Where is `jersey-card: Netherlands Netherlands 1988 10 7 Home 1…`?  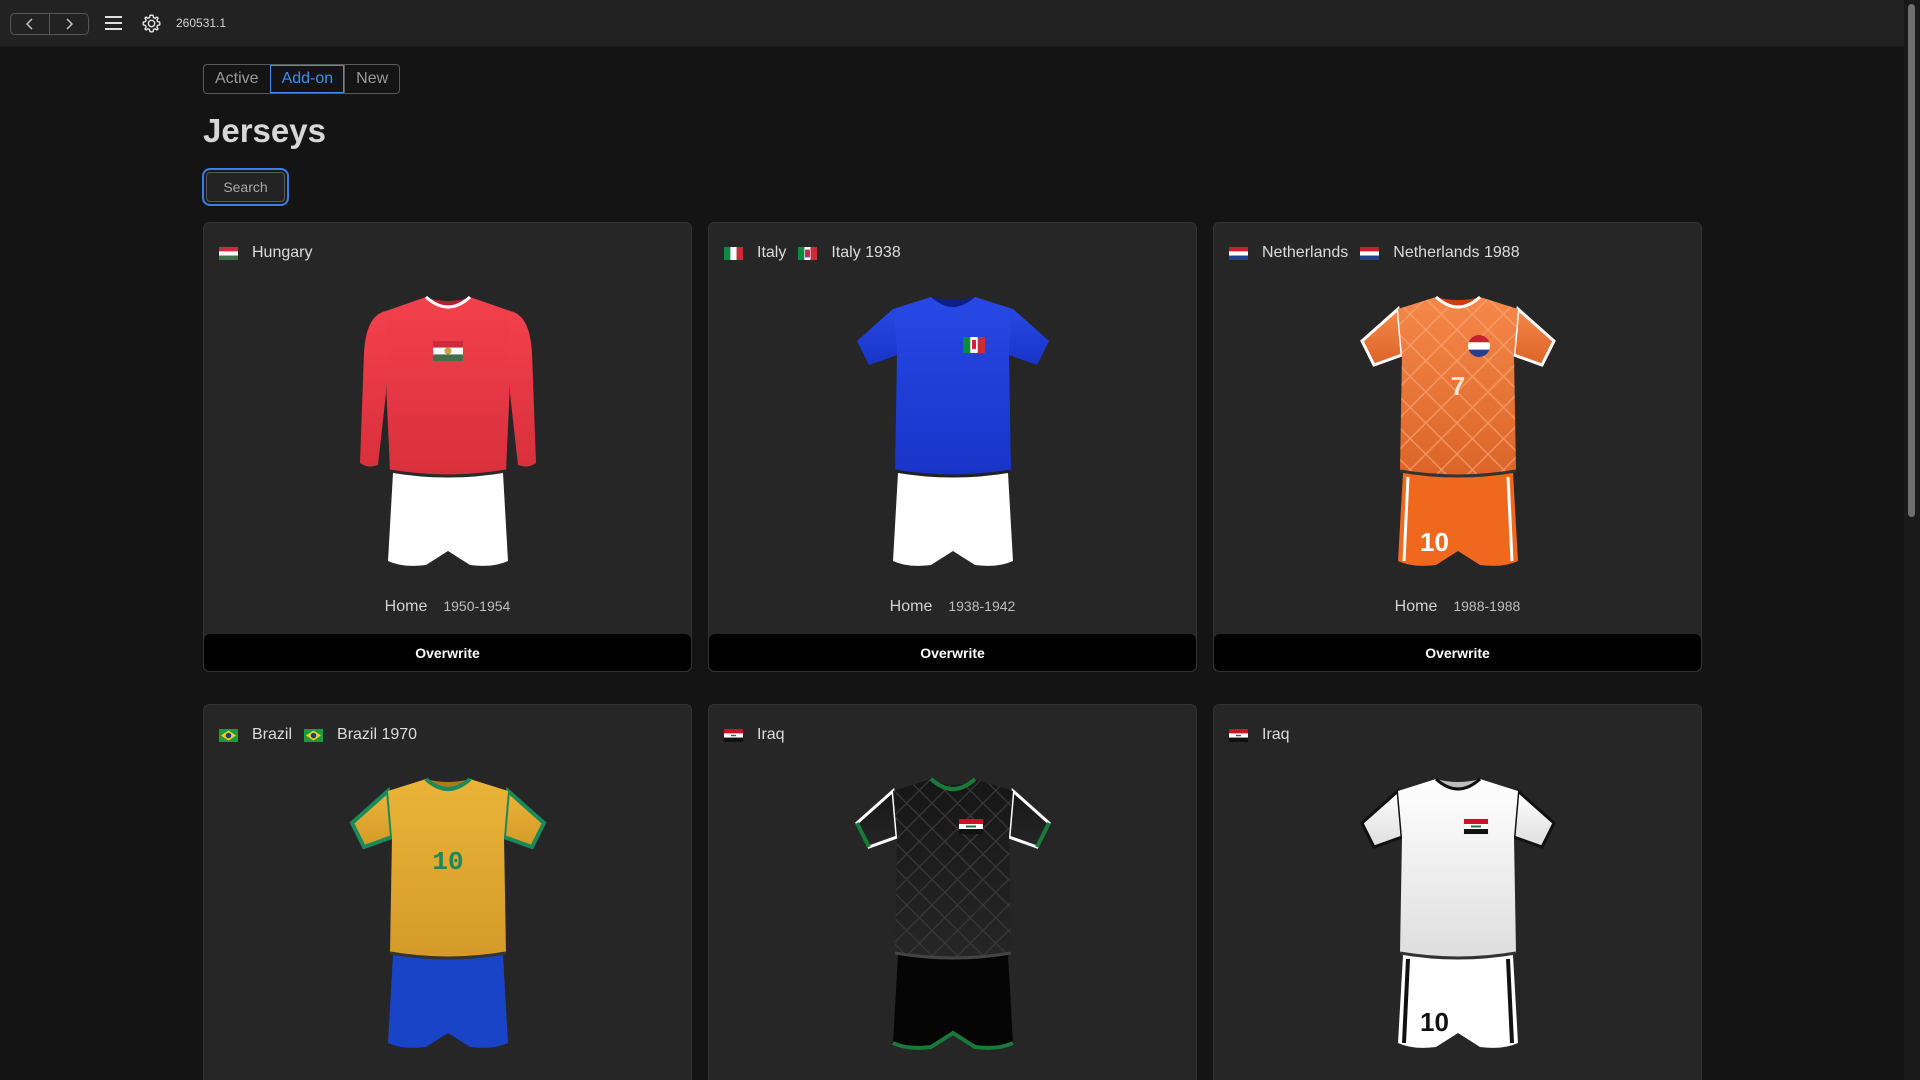 jersey-card: Netherlands Netherlands 1988 10 7 Home 1… is located at coordinates (1457, 447).